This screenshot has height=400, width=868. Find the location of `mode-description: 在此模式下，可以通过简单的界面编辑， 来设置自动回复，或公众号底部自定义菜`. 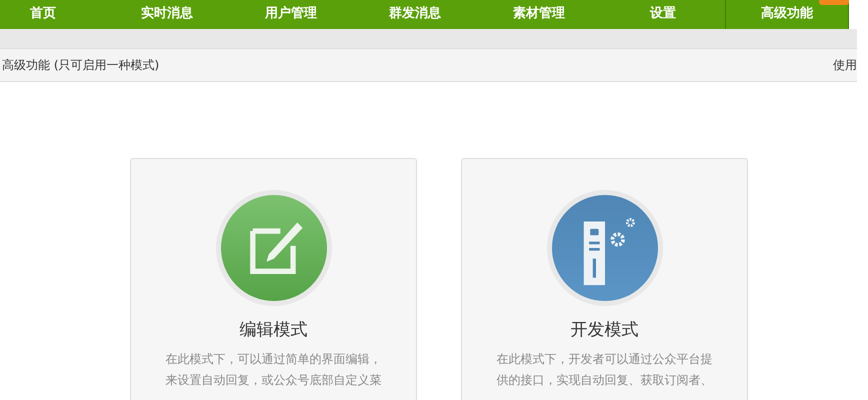

mode-description: 在此模式下，可以通过简单的界面编辑， 来设置自动回复，或公众号底部自定义菜 is located at coordinates (273, 370).